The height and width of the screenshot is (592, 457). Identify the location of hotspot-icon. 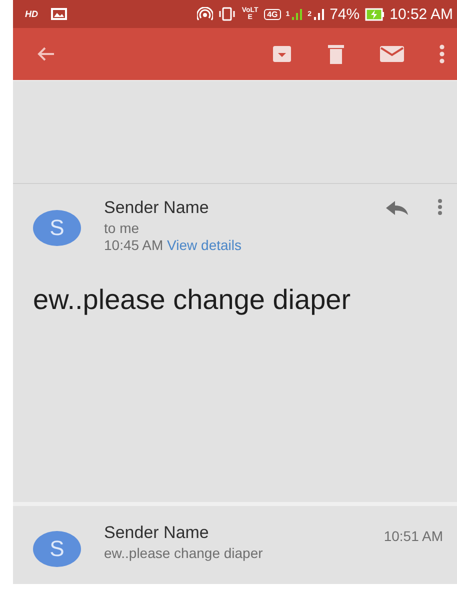
(205, 14).